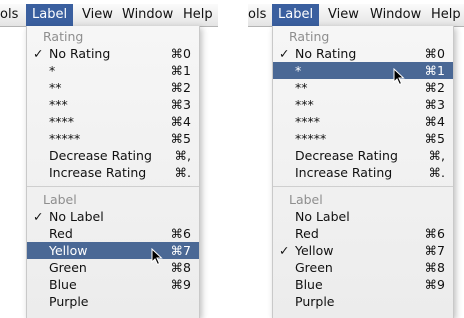  What do you see at coordinates (113, 216) in the screenshot?
I see `menu-item-no-label: ✓ No Label` at bounding box center [113, 216].